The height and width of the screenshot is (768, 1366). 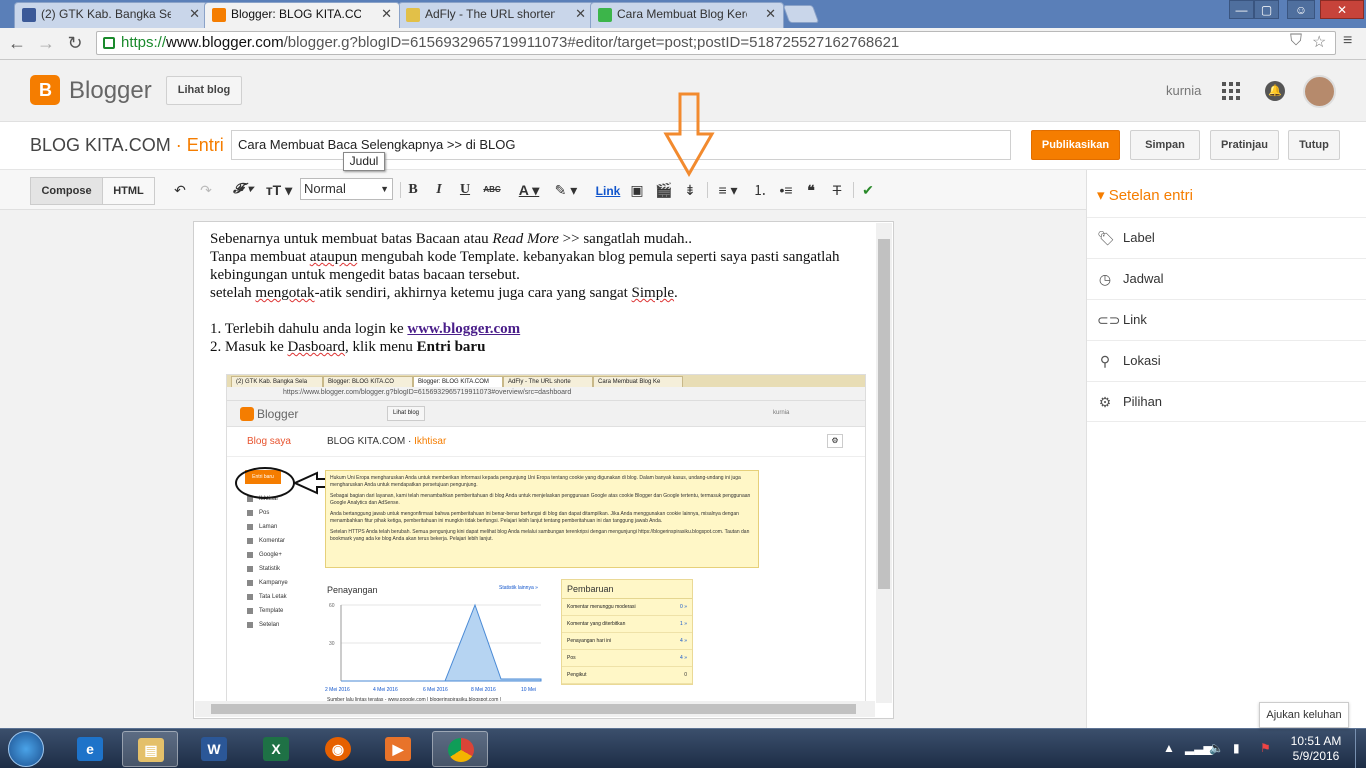 I want to click on taskbar-firefox: ◉, so click(x=338, y=749).